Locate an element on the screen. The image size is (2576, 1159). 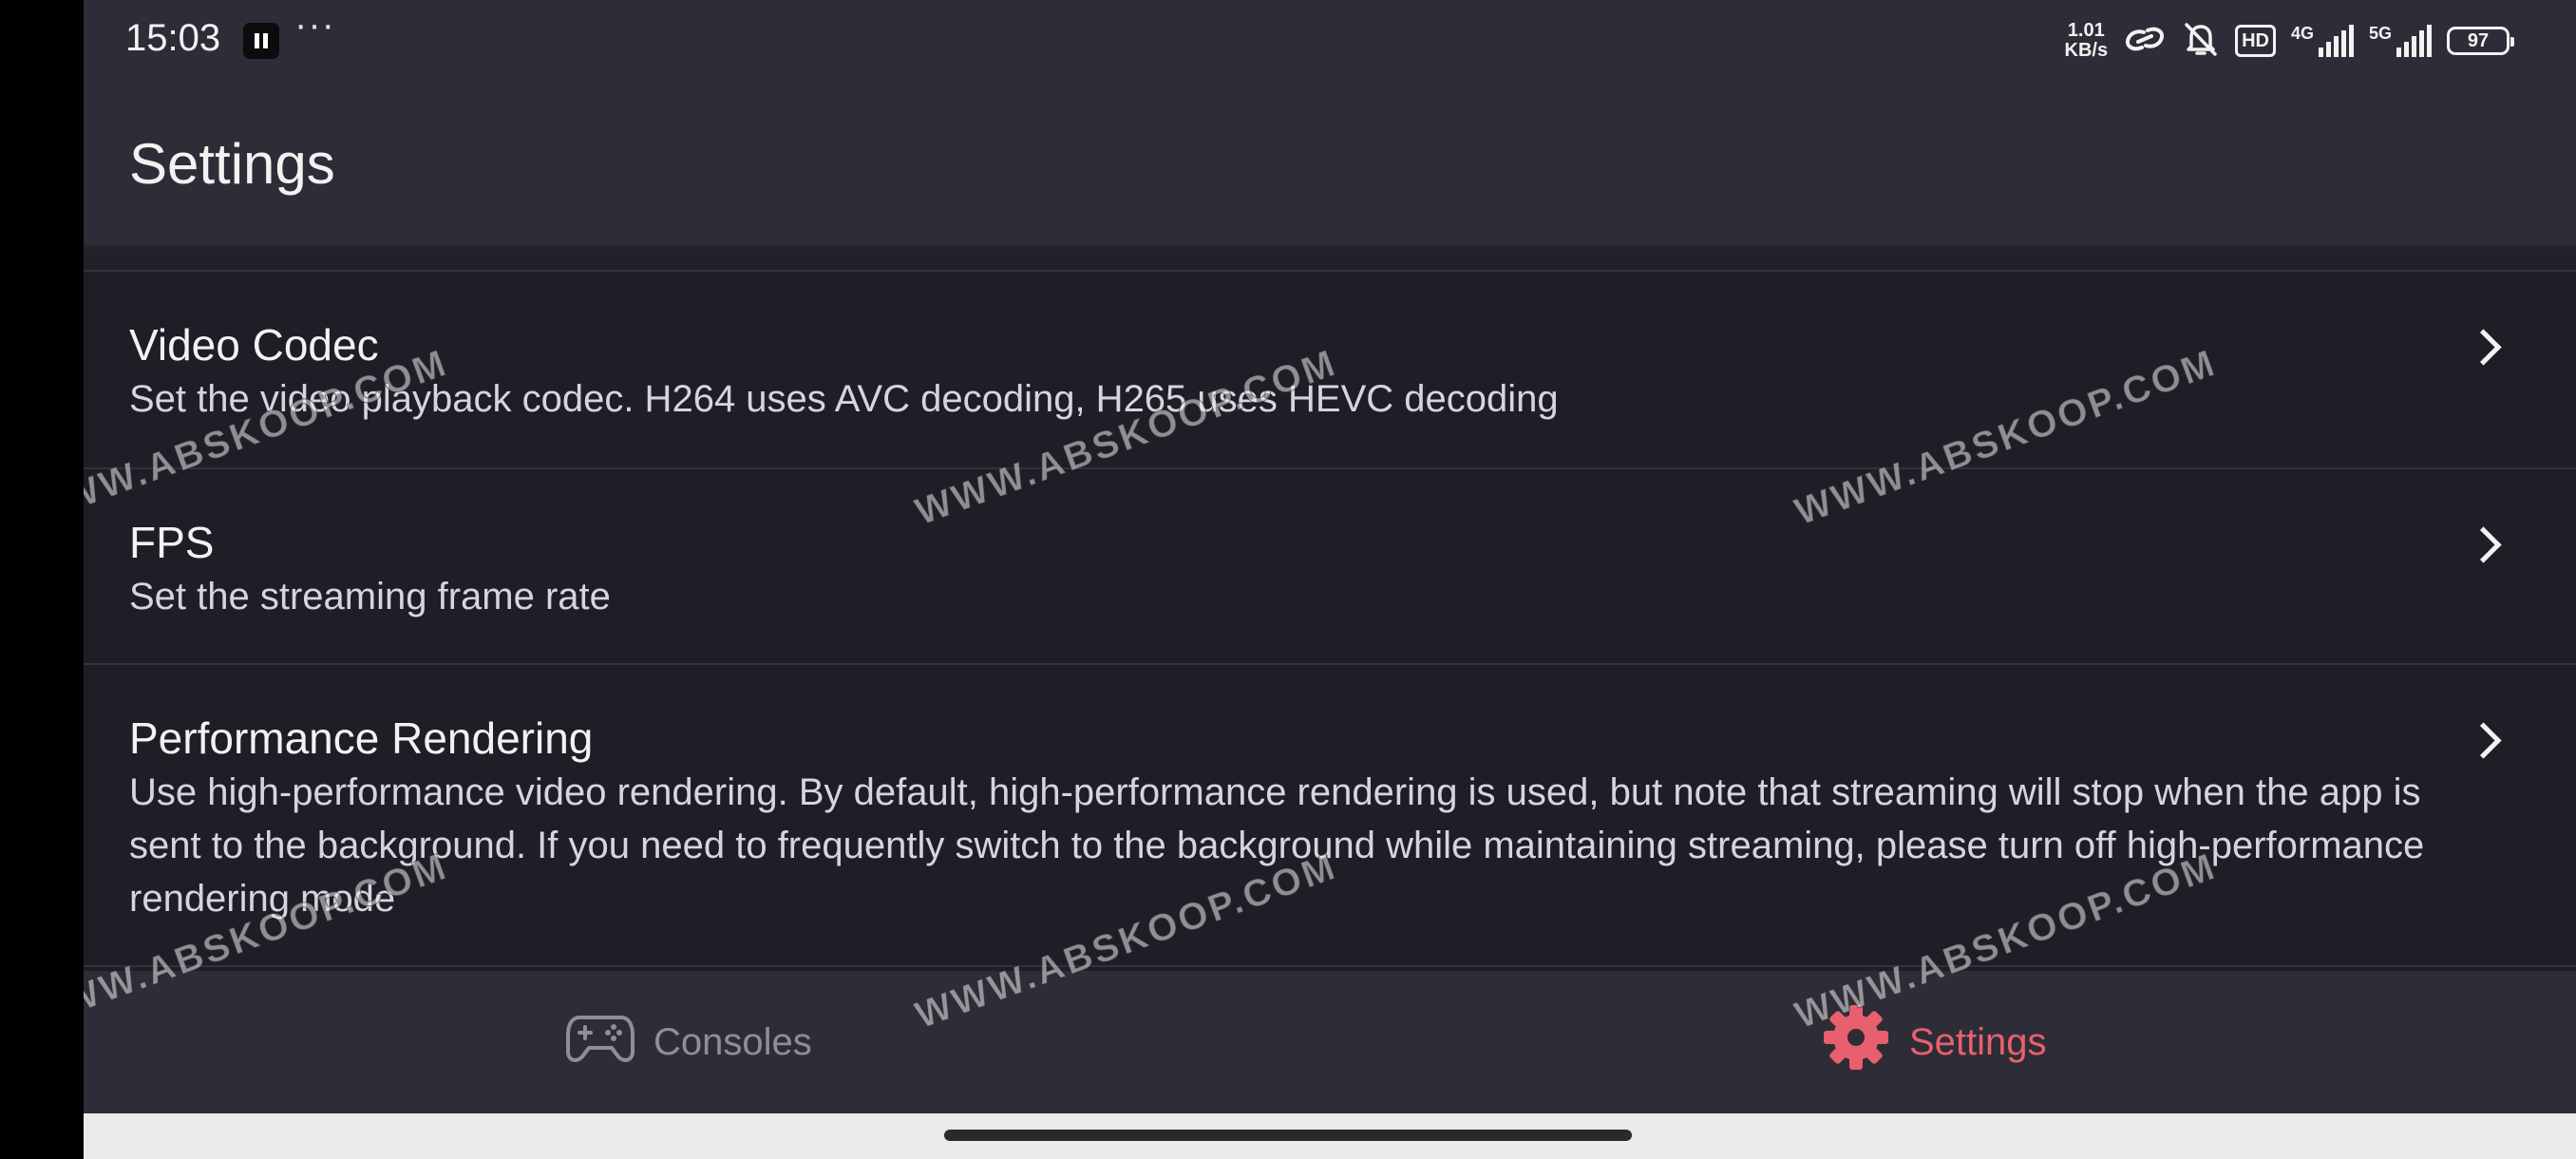
tab-consoles: Consoles is located at coordinates (689, 1042).